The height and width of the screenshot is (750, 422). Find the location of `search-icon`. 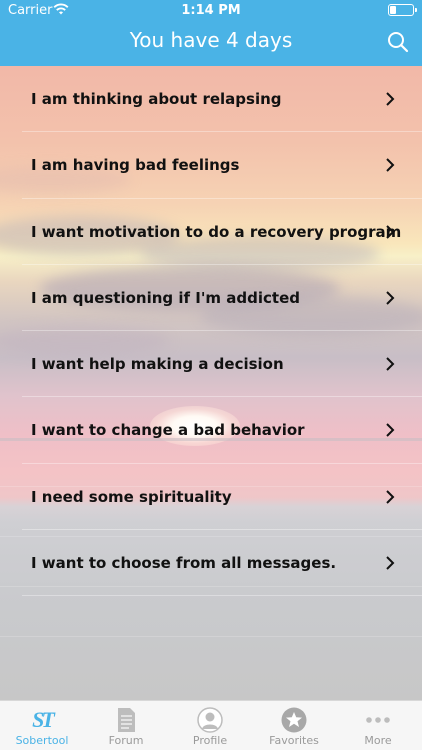

search-icon is located at coordinates (398, 42).